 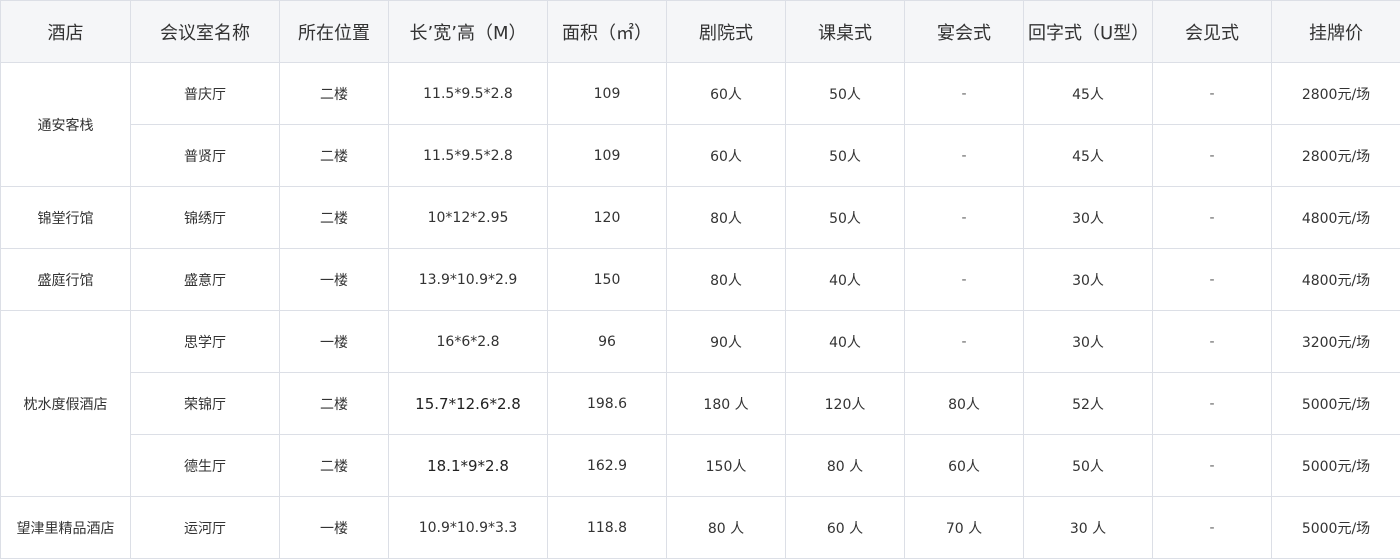 What do you see at coordinates (726, 528) in the screenshot?
I see `theater-cell: 80 人` at bounding box center [726, 528].